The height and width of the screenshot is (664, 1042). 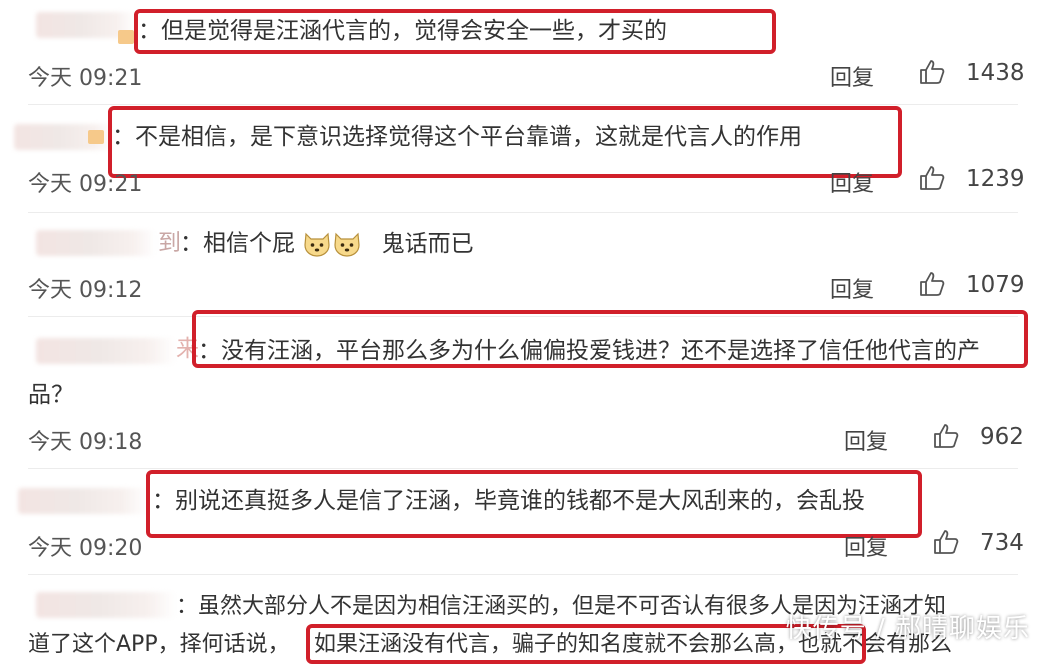 I want to click on comment-time: 今天 09:20, so click(x=85, y=548).